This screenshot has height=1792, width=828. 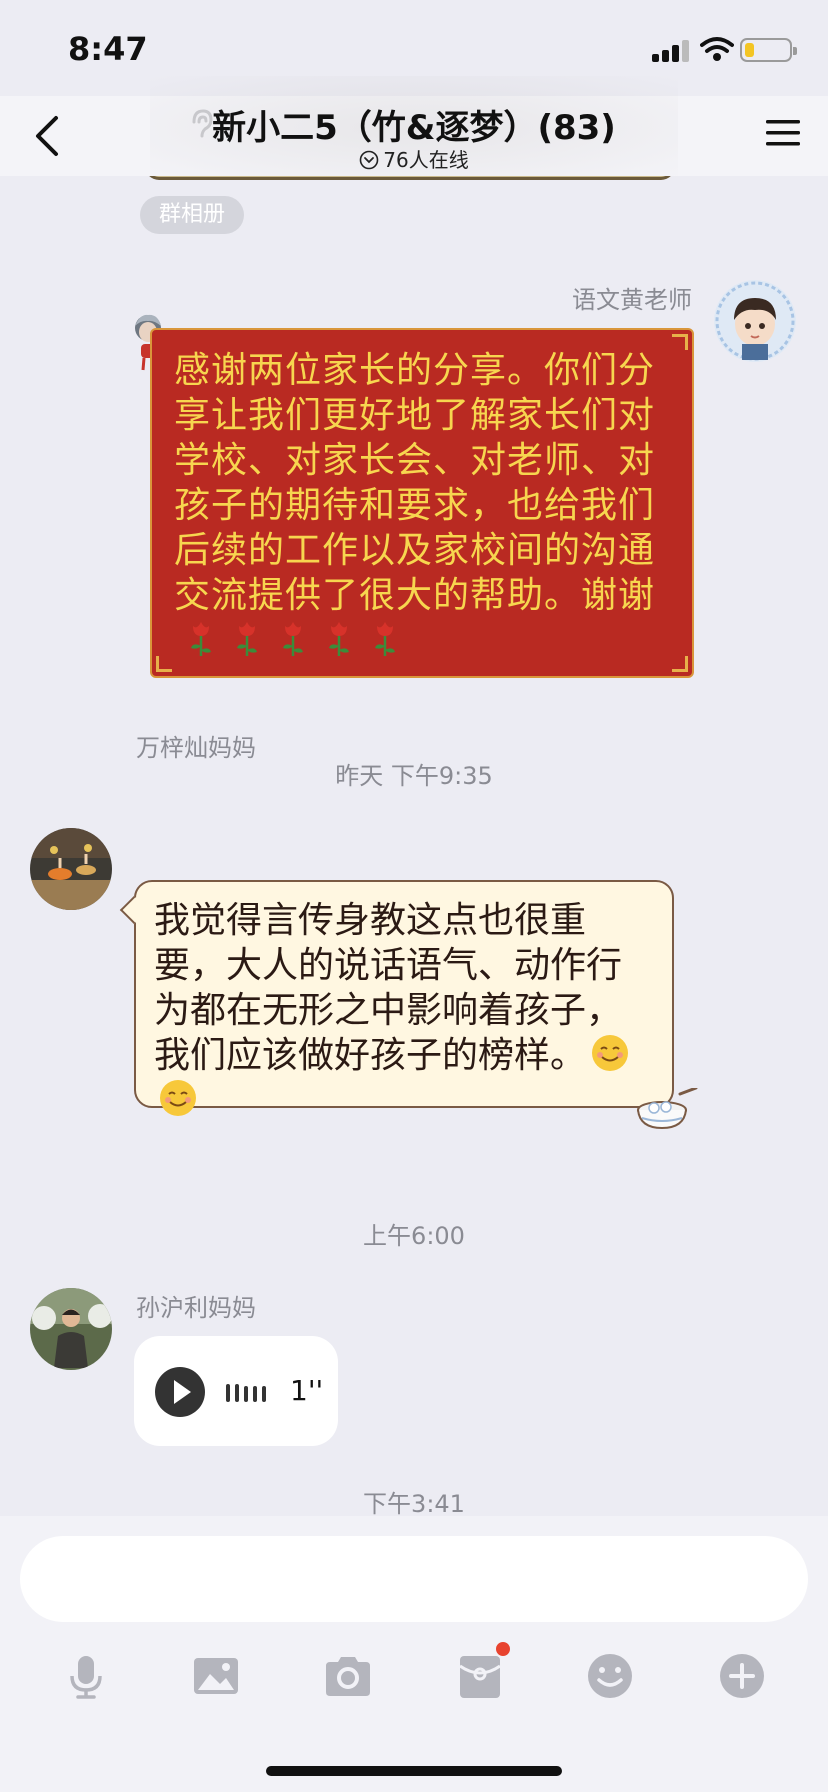 I want to click on message-input, so click(x=414, y=1579).